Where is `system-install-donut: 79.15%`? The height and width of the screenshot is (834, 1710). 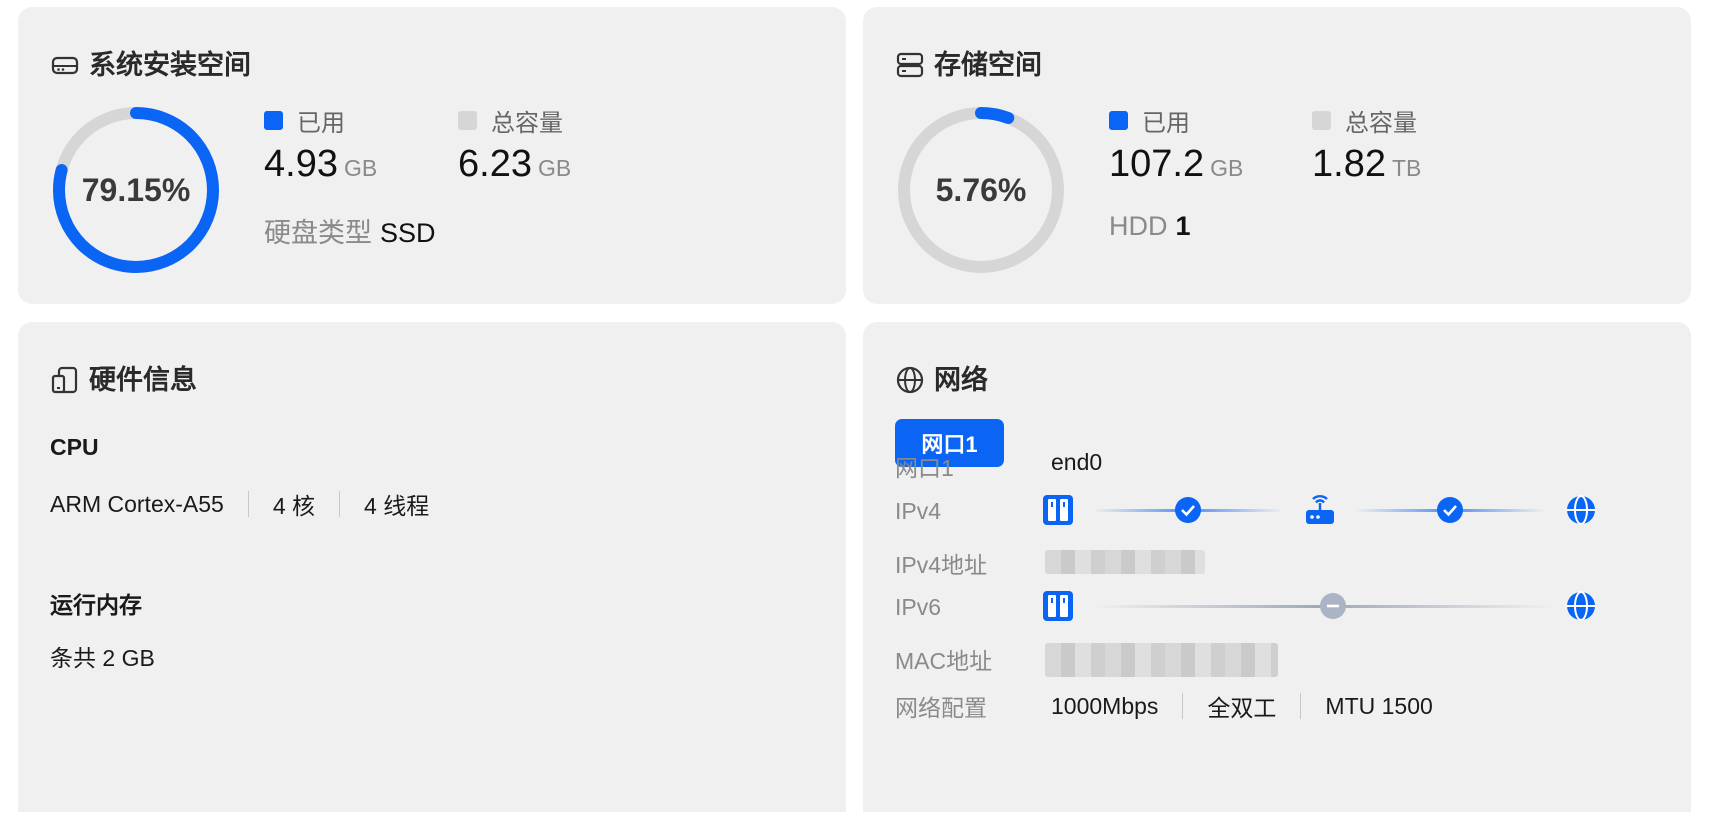
system-install-donut: 79.15% is located at coordinates (136, 190).